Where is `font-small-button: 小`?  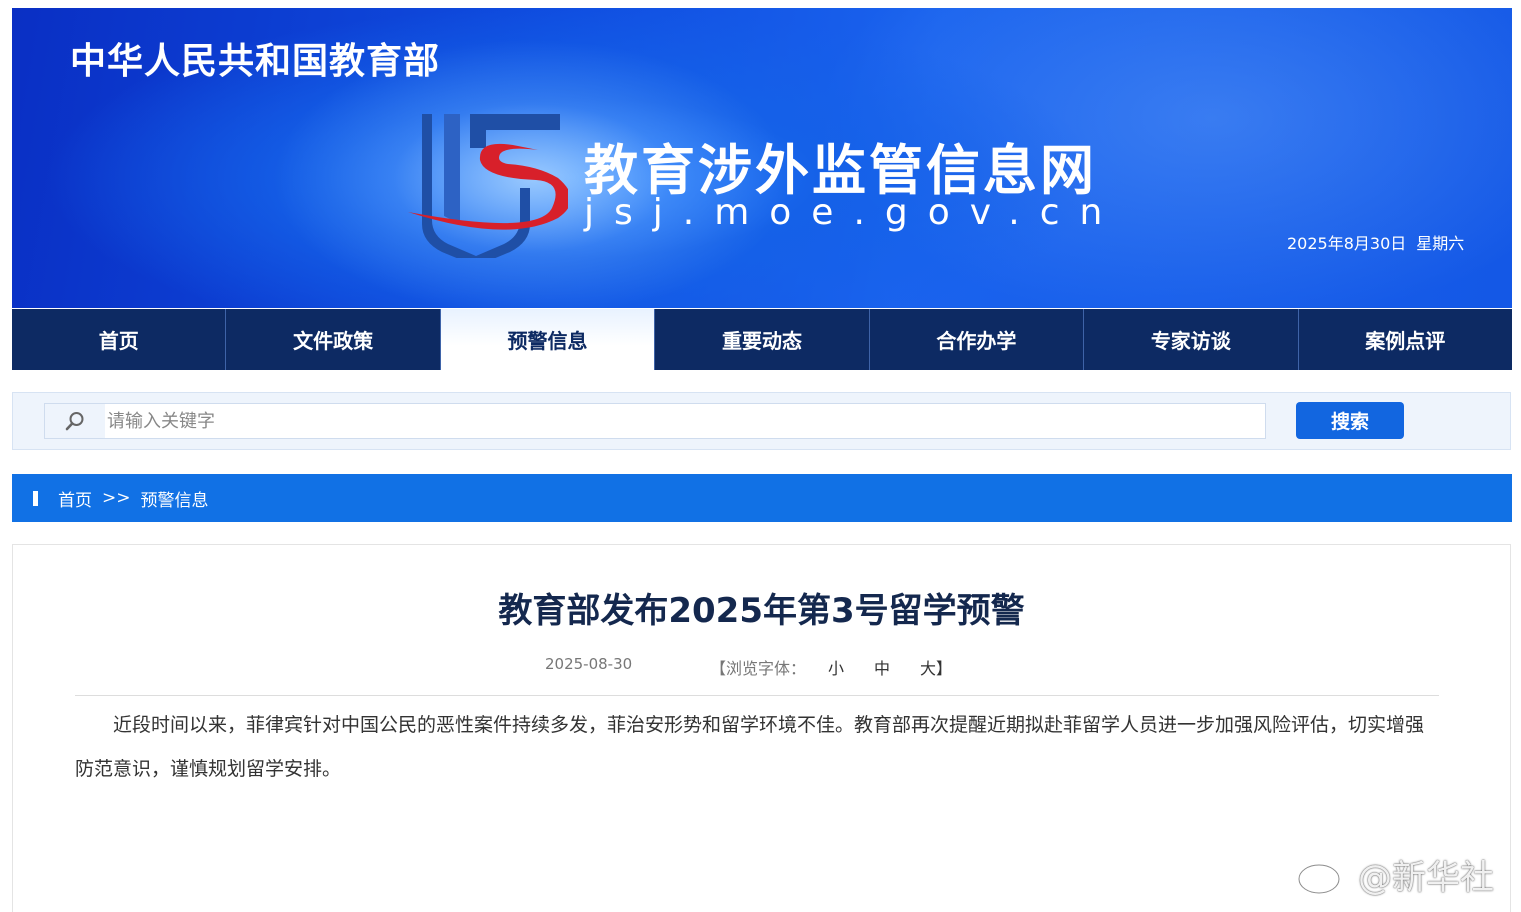
font-small-button: 小 is located at coordinates (836, 668).